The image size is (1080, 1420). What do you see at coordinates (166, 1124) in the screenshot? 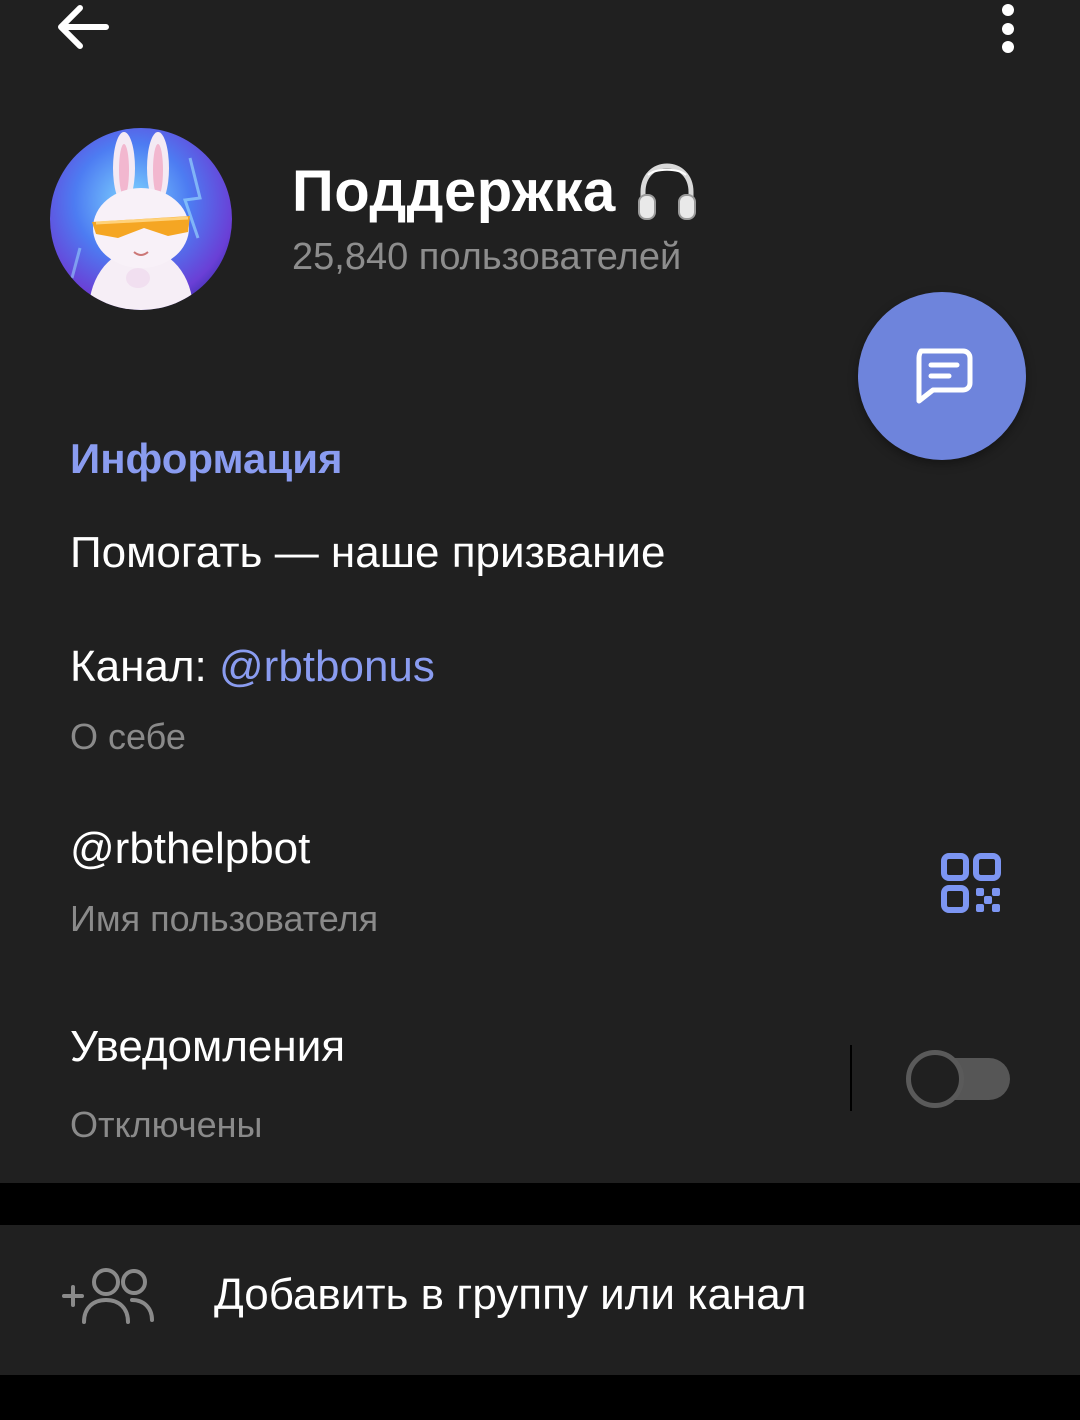
I see `notifications-status: Отключены` at bounding box center [166, 1124].